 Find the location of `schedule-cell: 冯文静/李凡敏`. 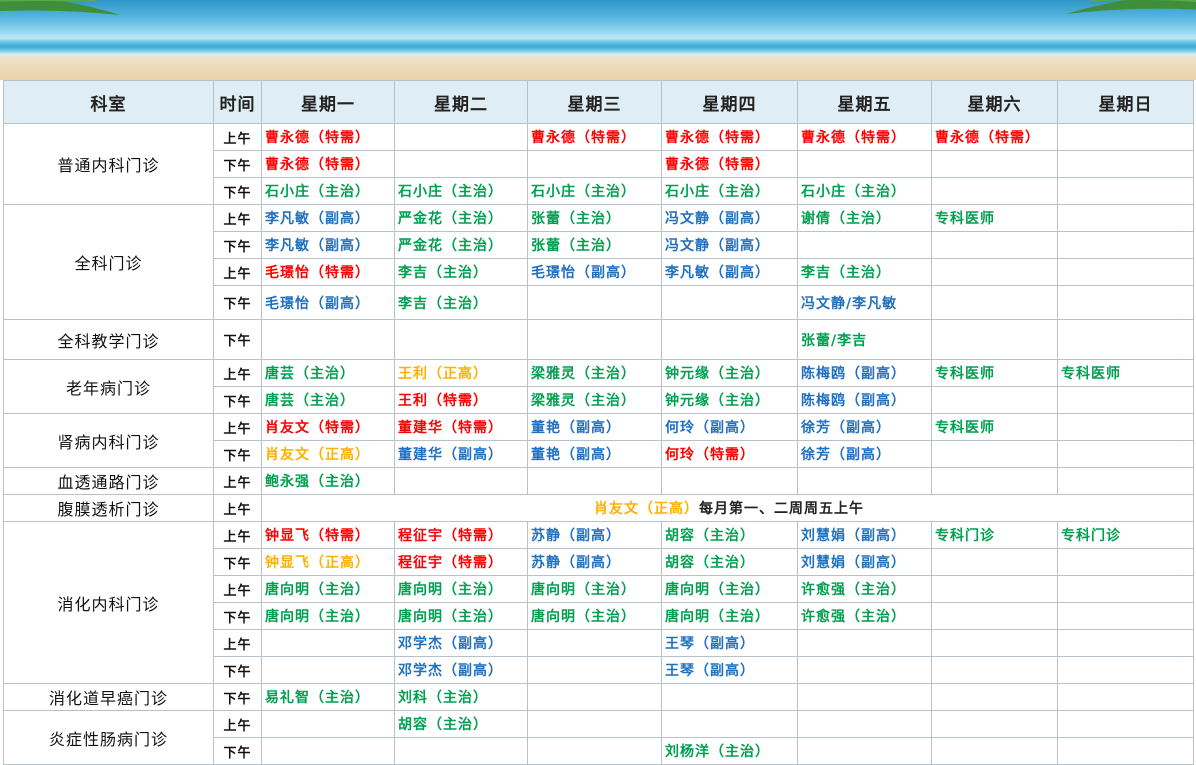

schedule-cell: 冯文静/李凡敏 is located at coordinates (864, 302).